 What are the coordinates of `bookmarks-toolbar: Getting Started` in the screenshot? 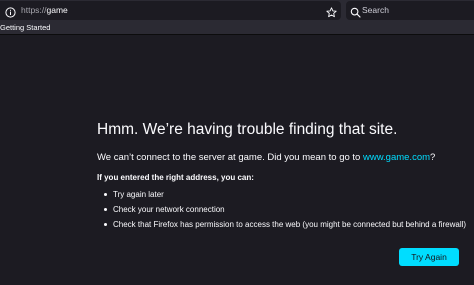 It's located at (237, 28).